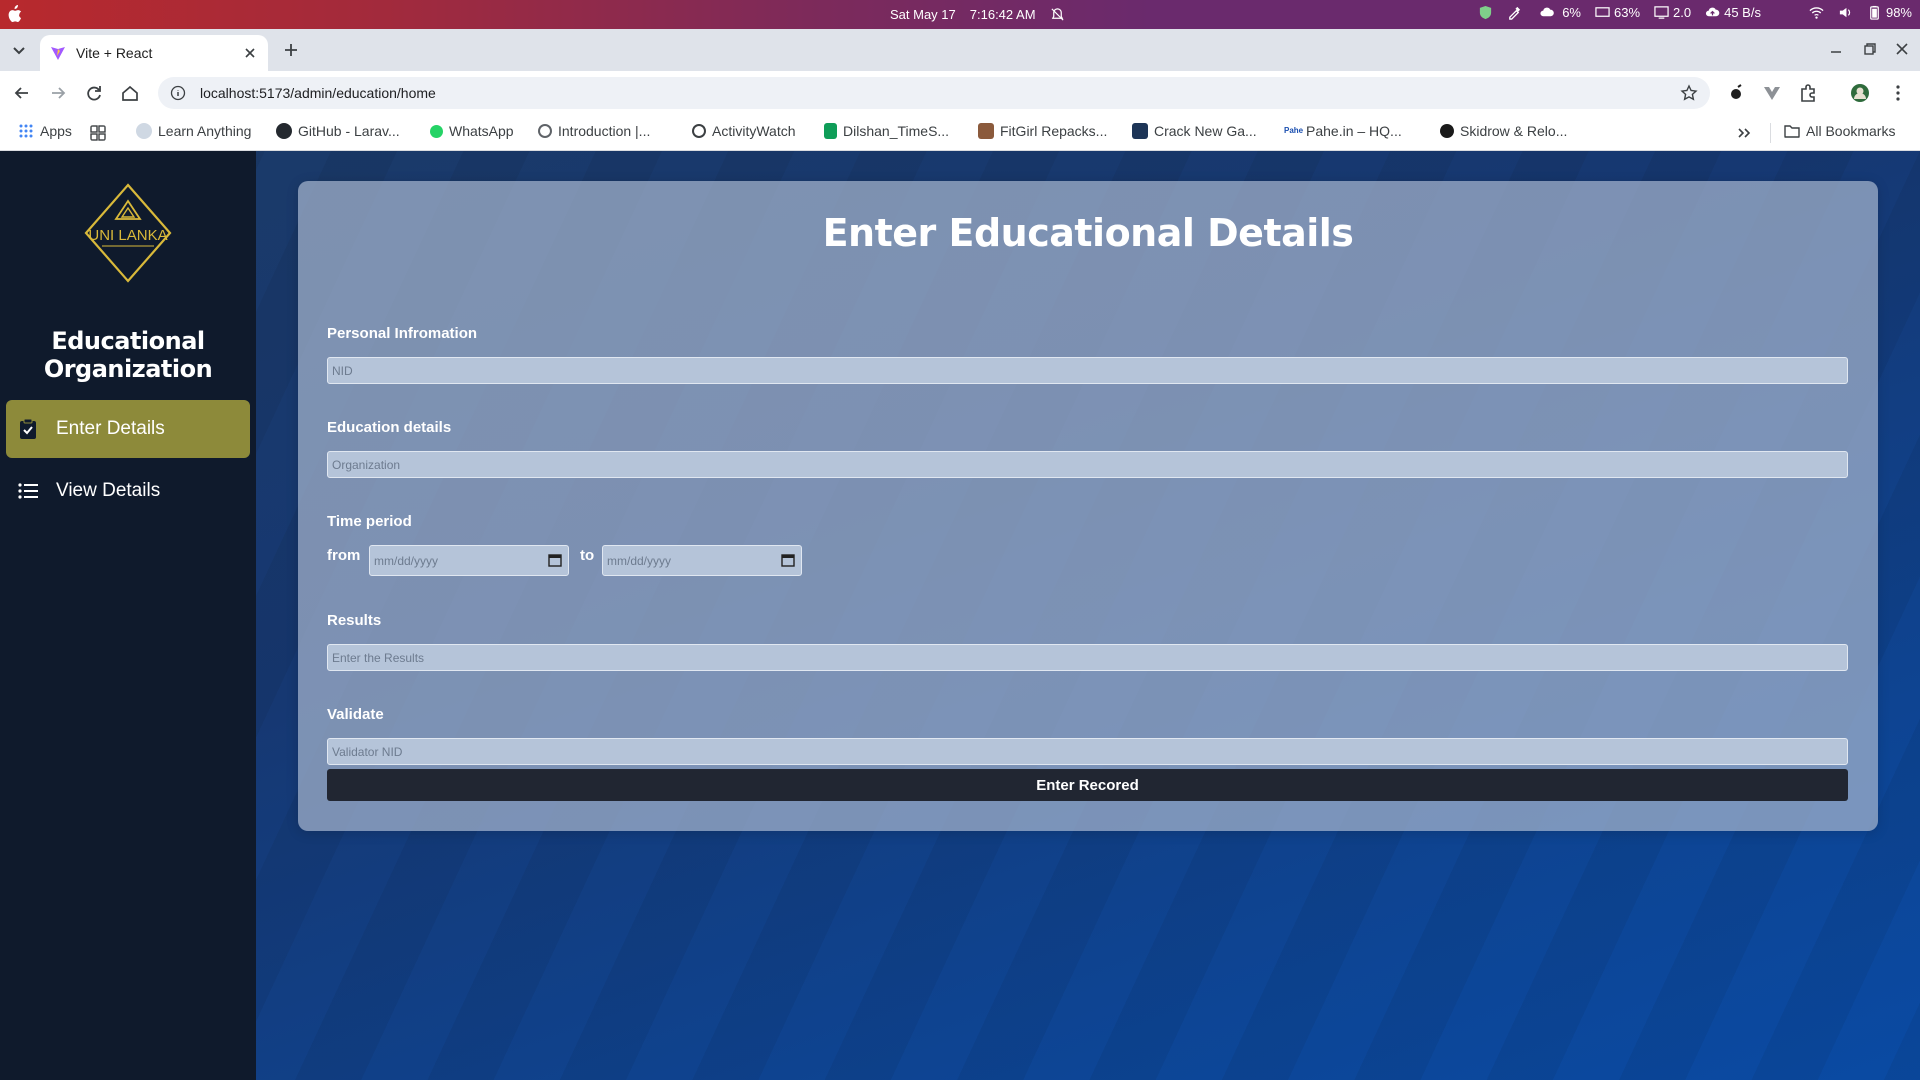  What do you see at coordinates (1839, 131) in the screenshot?
I see `all-bookmarks-folder: All Bookmarks` at bounding box center [1839, 131].